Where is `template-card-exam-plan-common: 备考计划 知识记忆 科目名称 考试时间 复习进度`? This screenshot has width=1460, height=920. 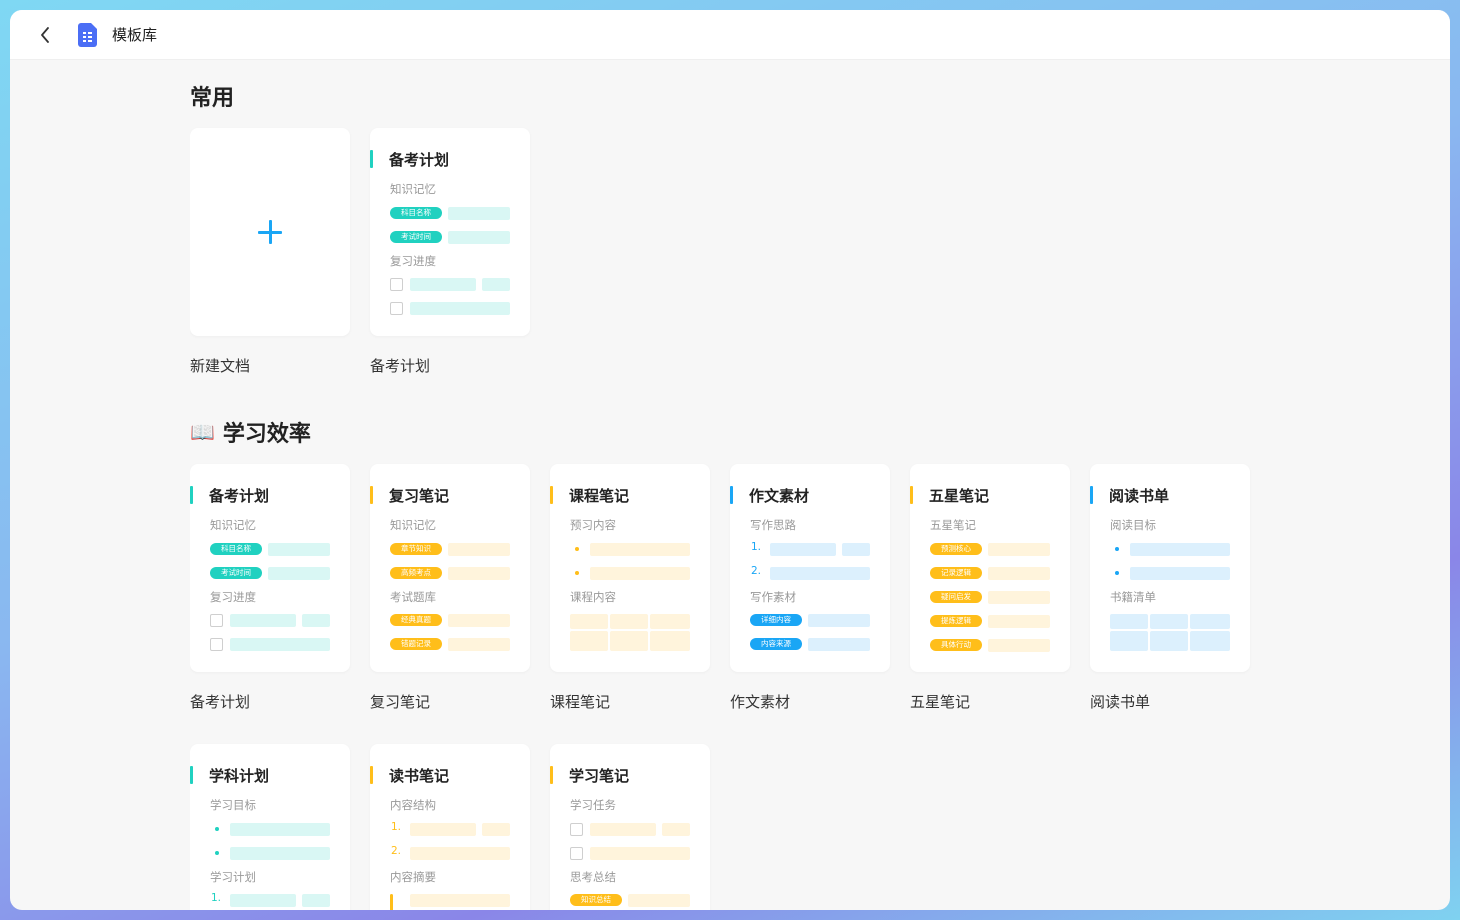 template-card-exam-plan-common: 备考计划 知识记忆 科目名称 考试时间 复习进度 is located at coordinates (450, 232).